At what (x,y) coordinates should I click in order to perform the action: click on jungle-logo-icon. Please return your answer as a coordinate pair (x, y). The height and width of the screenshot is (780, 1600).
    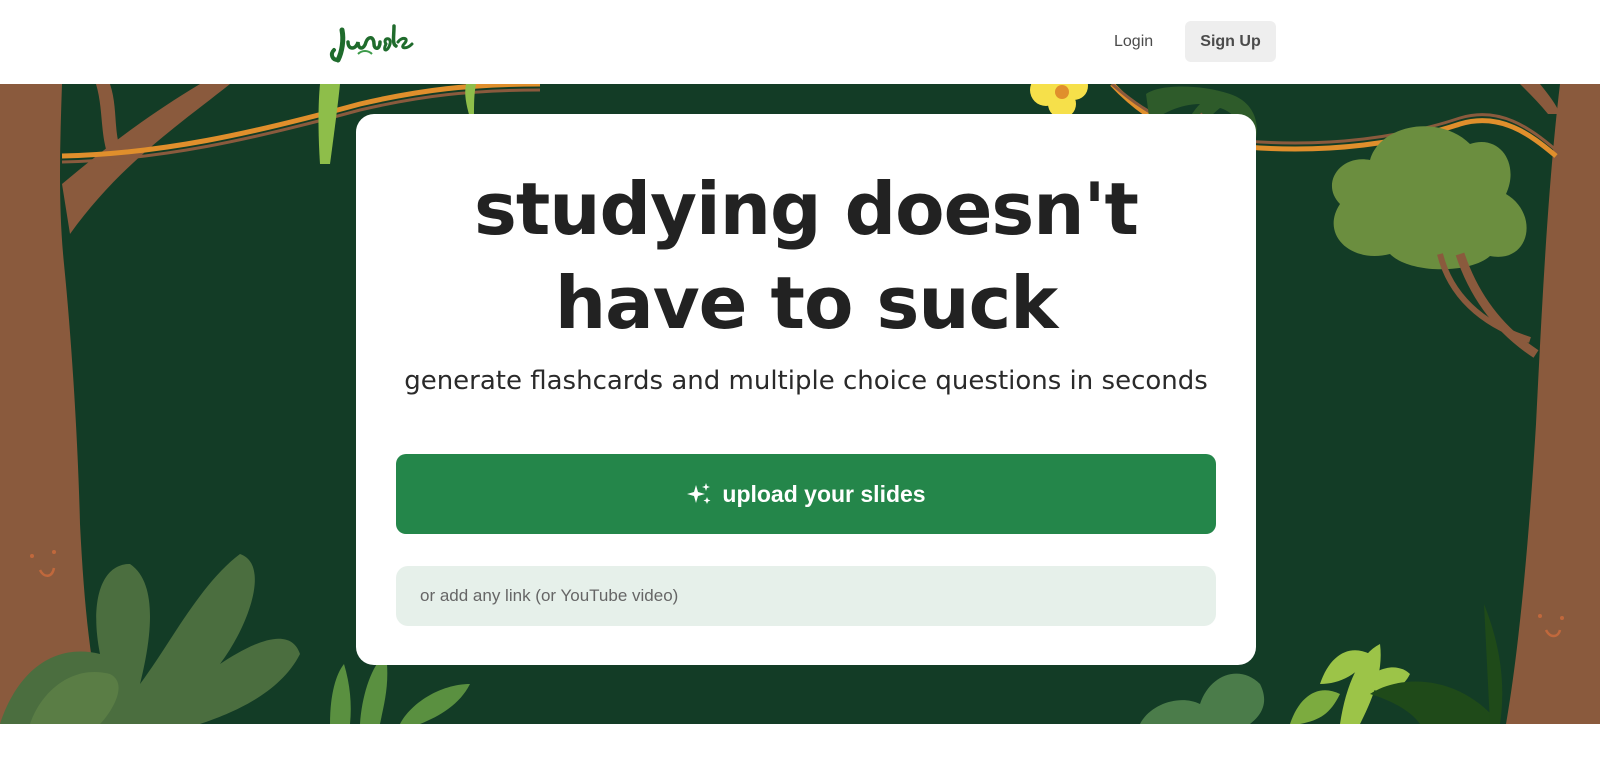
    Looking at the image, I should click on (371, 43).